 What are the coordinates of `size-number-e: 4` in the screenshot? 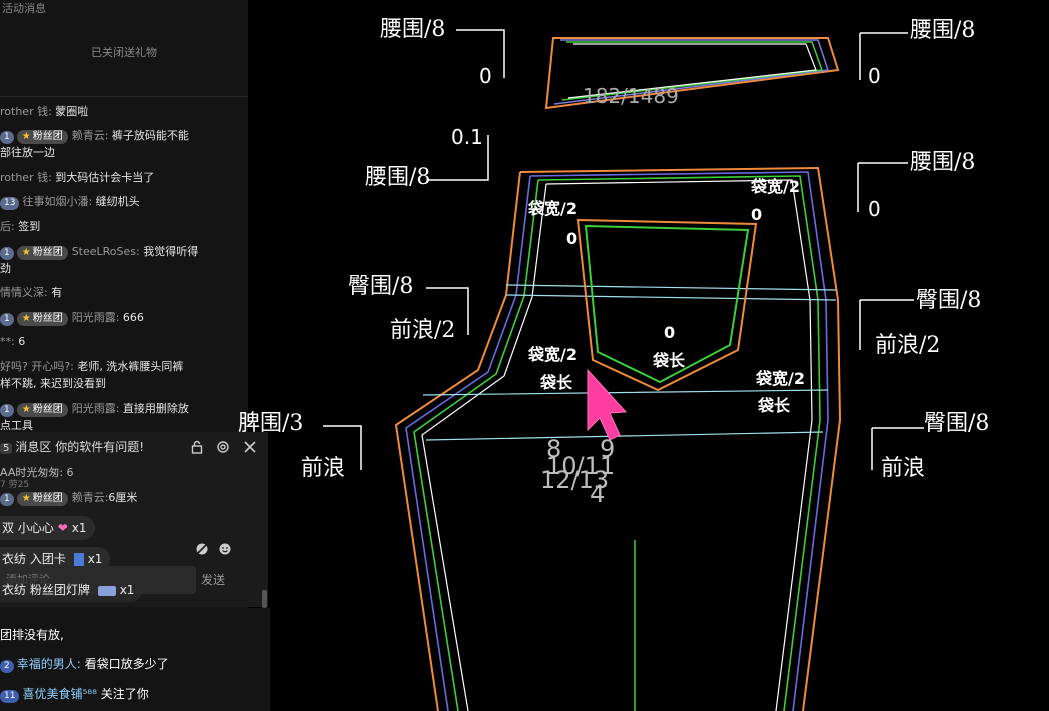 It's located at (598, 494).